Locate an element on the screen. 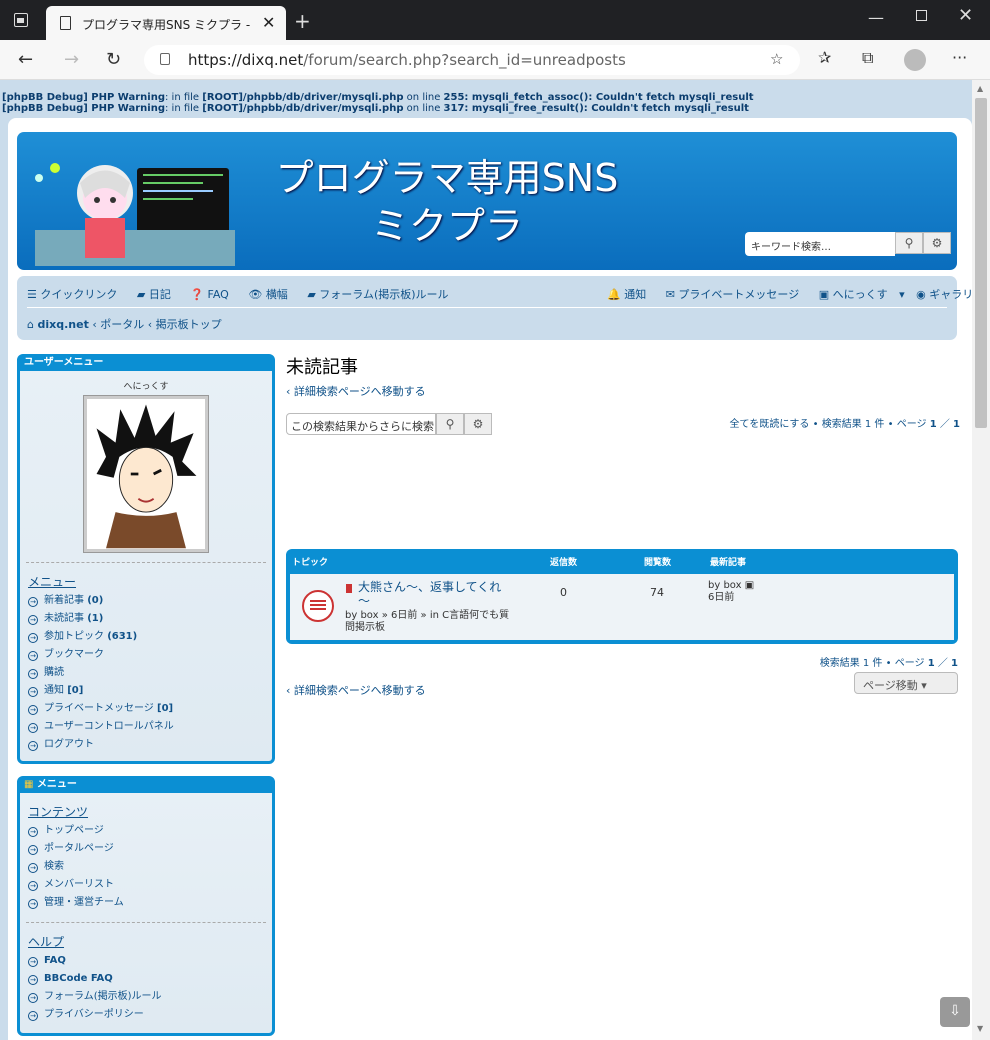 The image size is (990, 1040). user-menu-username: へにっくす is located at coordinates (146, 387).